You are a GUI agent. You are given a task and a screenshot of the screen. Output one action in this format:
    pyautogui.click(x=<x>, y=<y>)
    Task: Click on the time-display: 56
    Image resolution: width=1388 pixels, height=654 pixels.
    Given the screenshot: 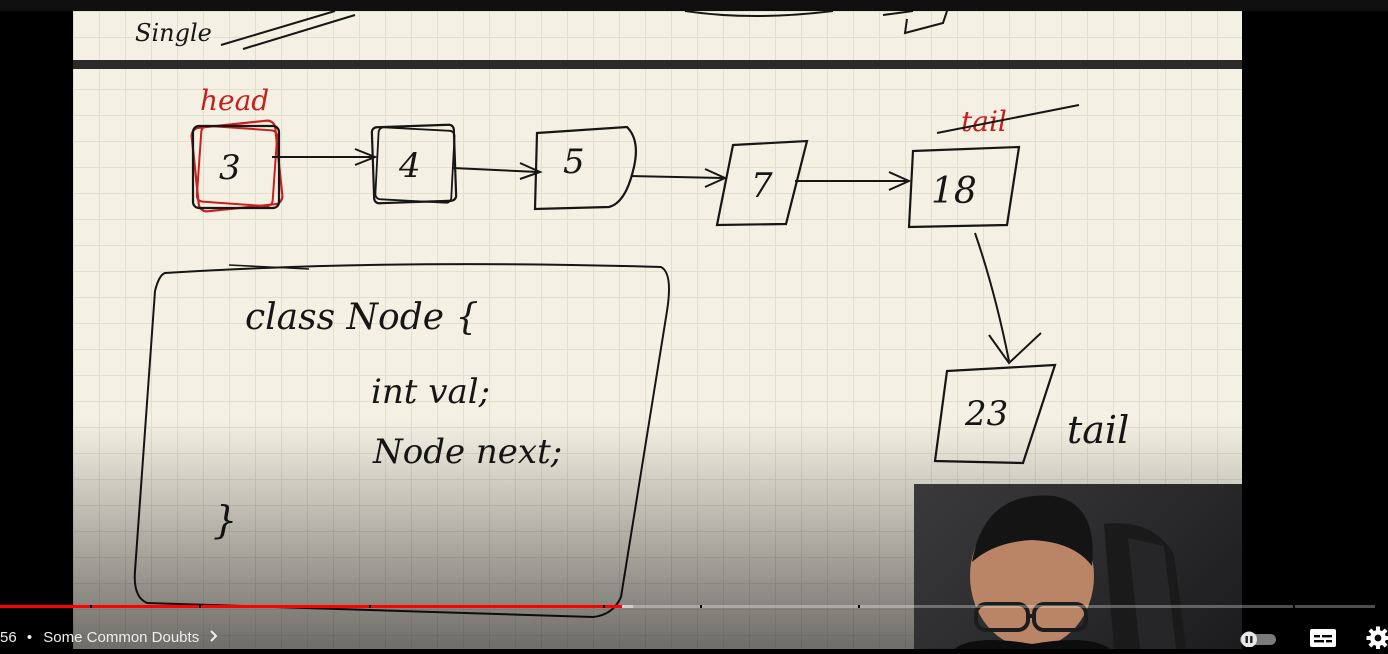 What is the action you would take?
    pyautogui.click(x=8, y=637)
    